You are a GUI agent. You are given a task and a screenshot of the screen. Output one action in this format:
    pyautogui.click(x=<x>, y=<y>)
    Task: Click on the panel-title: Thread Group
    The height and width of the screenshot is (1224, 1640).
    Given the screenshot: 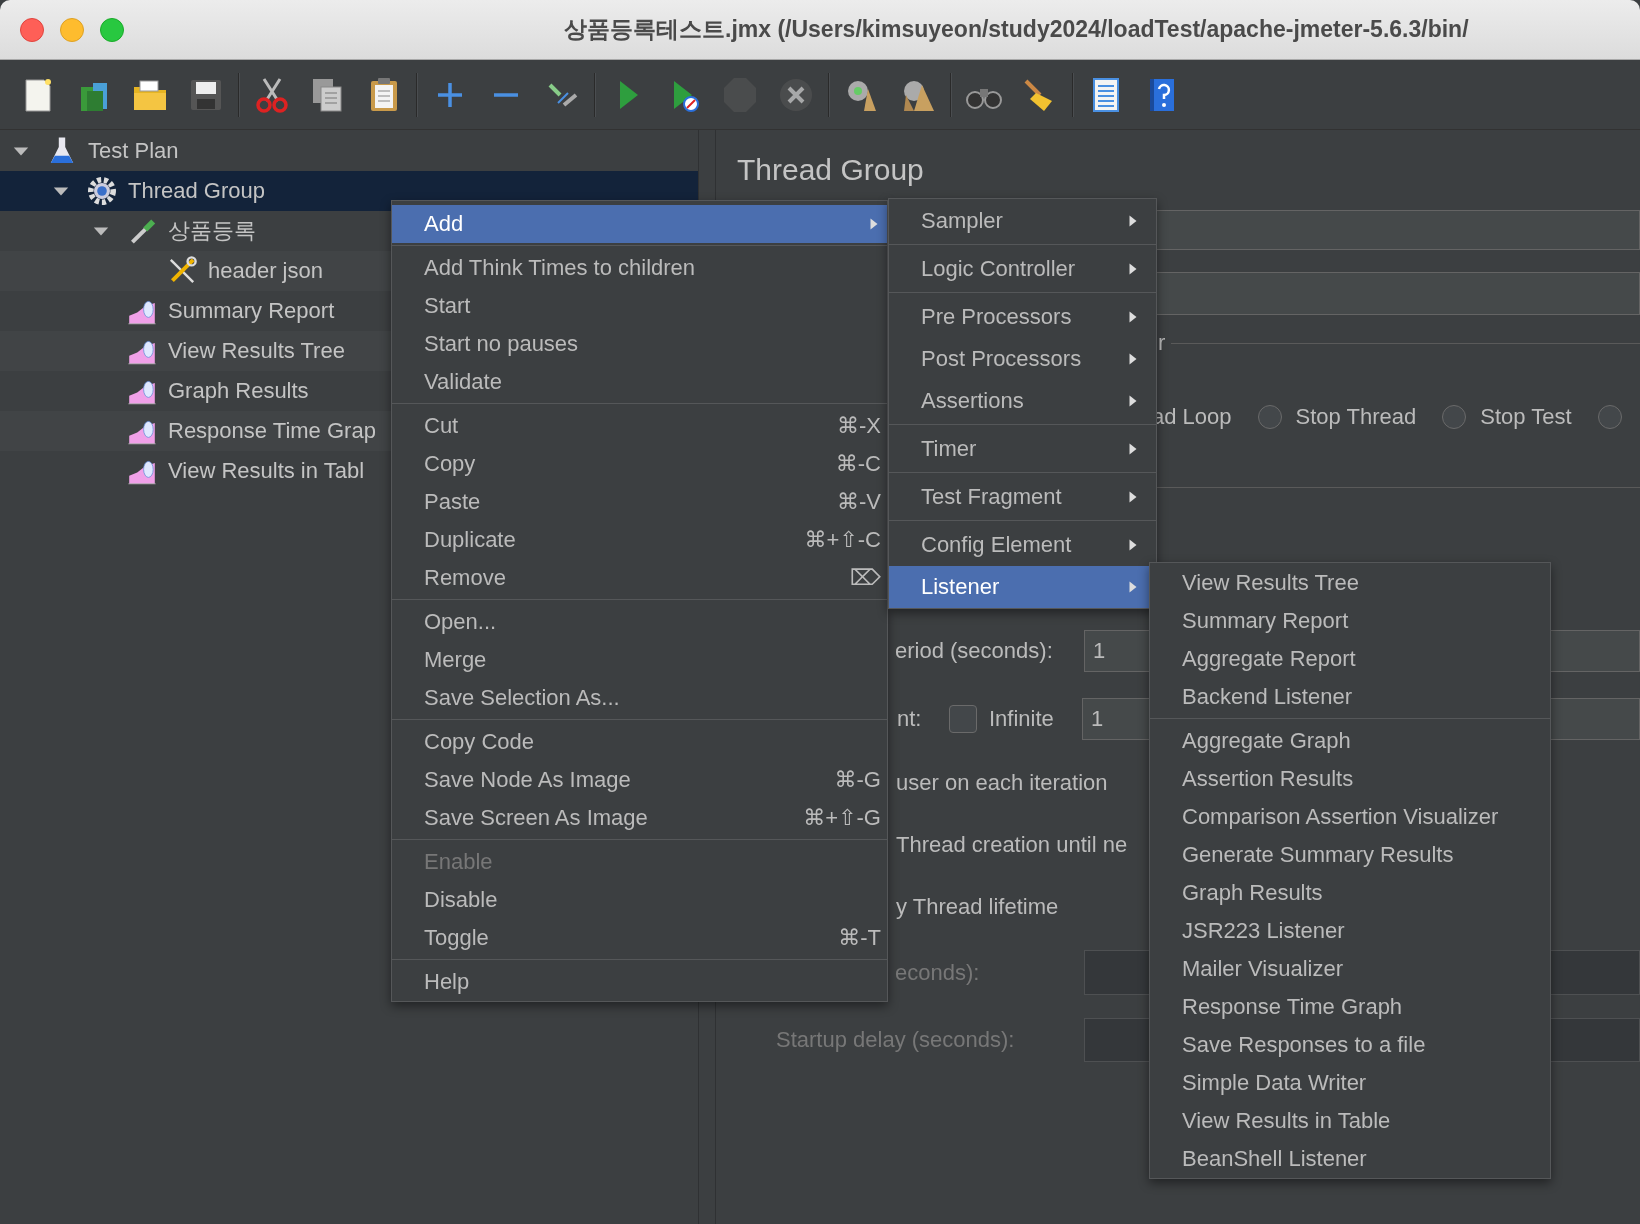 What is the action you would take?
    pyautogui.click(x=830, y=170)
    